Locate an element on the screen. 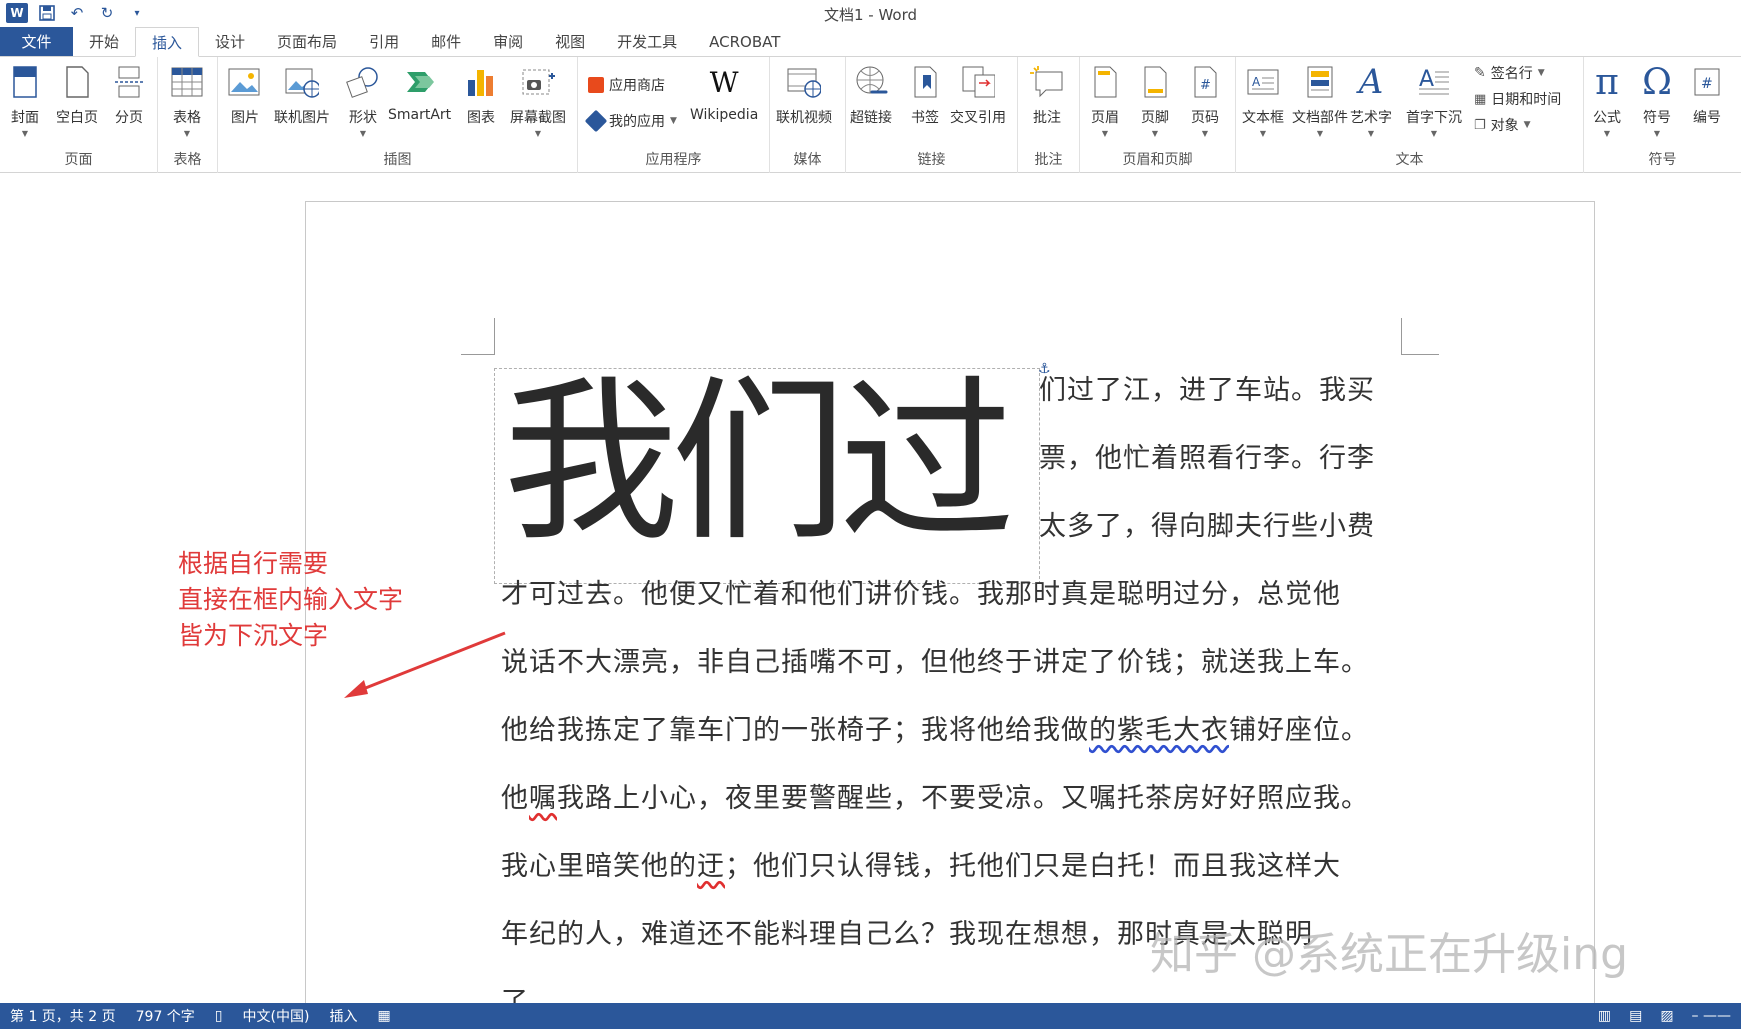  object-dropdown-icon: ▼ is located at coordinates (1527, 125).